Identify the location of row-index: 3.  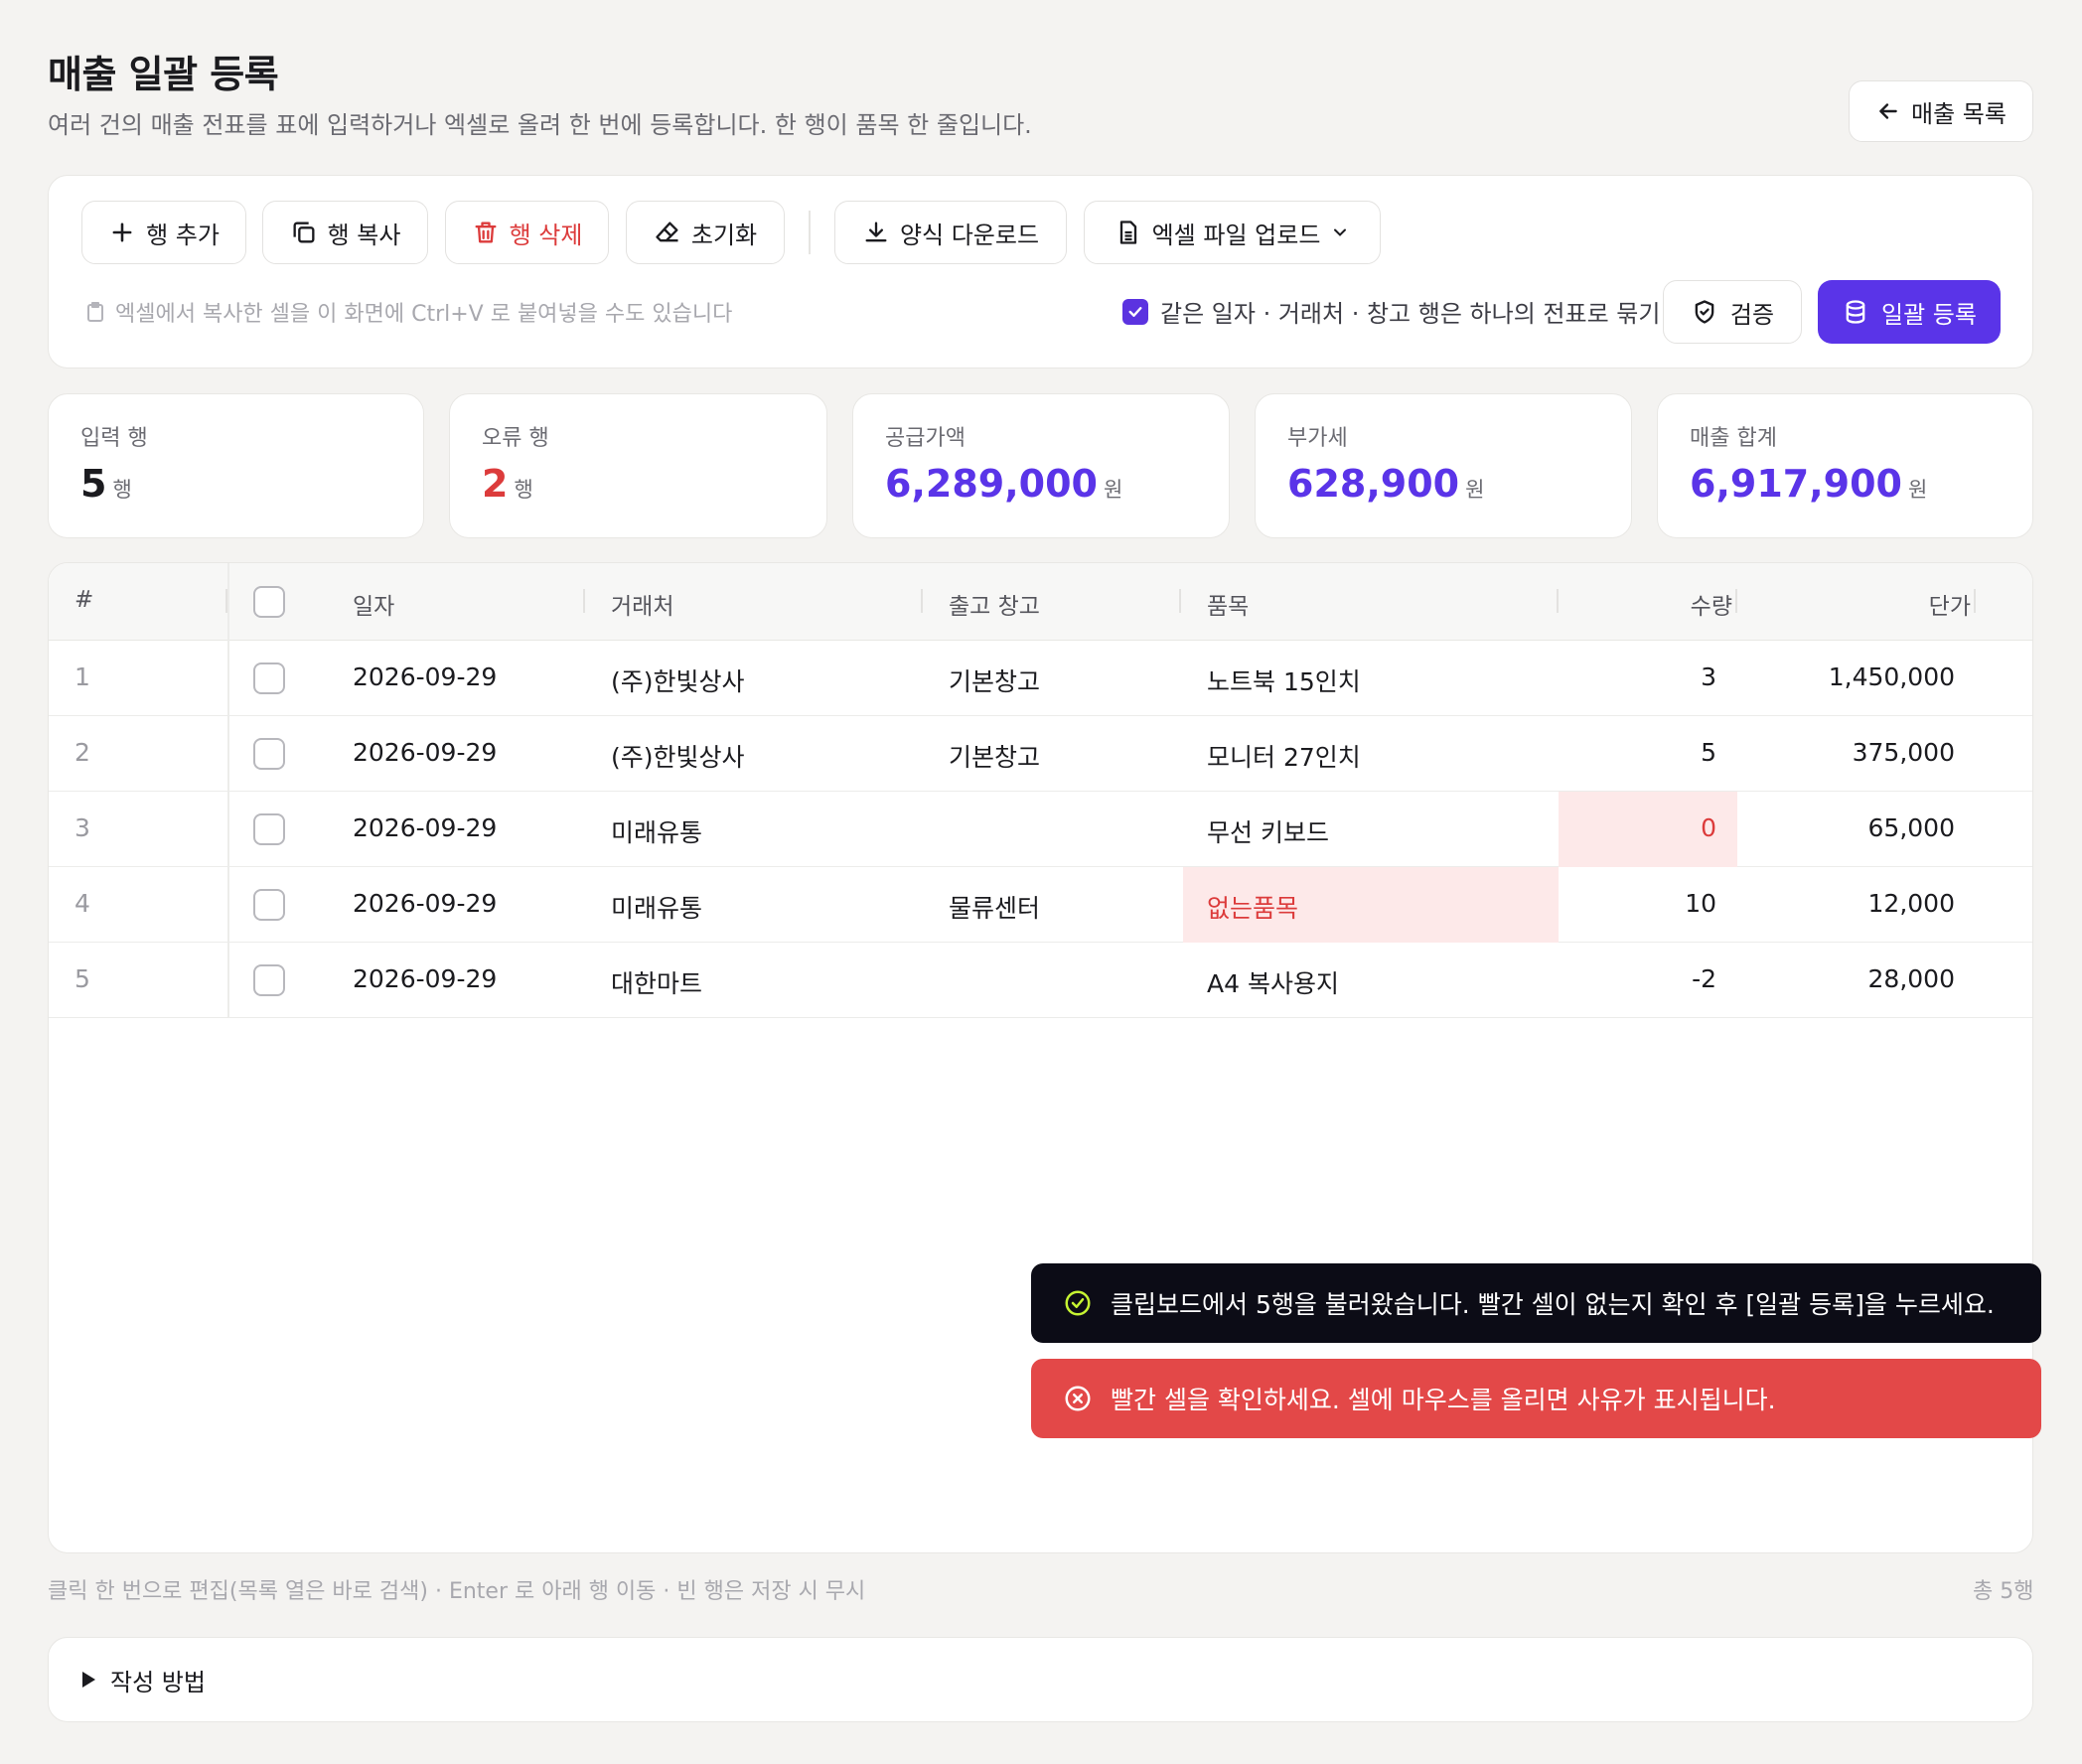
(82, 827).